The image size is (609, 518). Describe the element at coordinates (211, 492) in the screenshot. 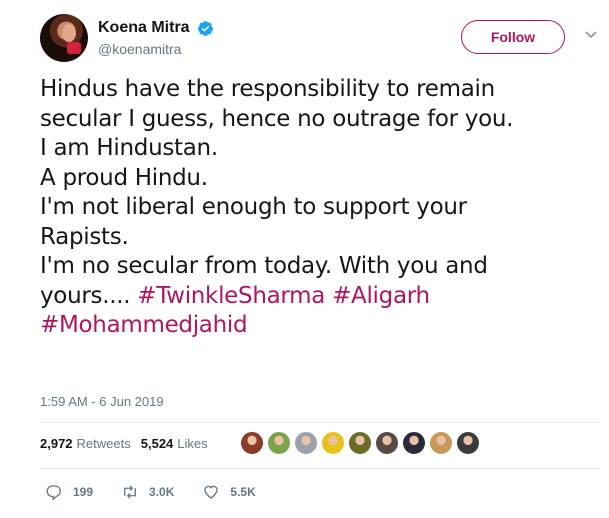

I see `heart-icon` at that location.